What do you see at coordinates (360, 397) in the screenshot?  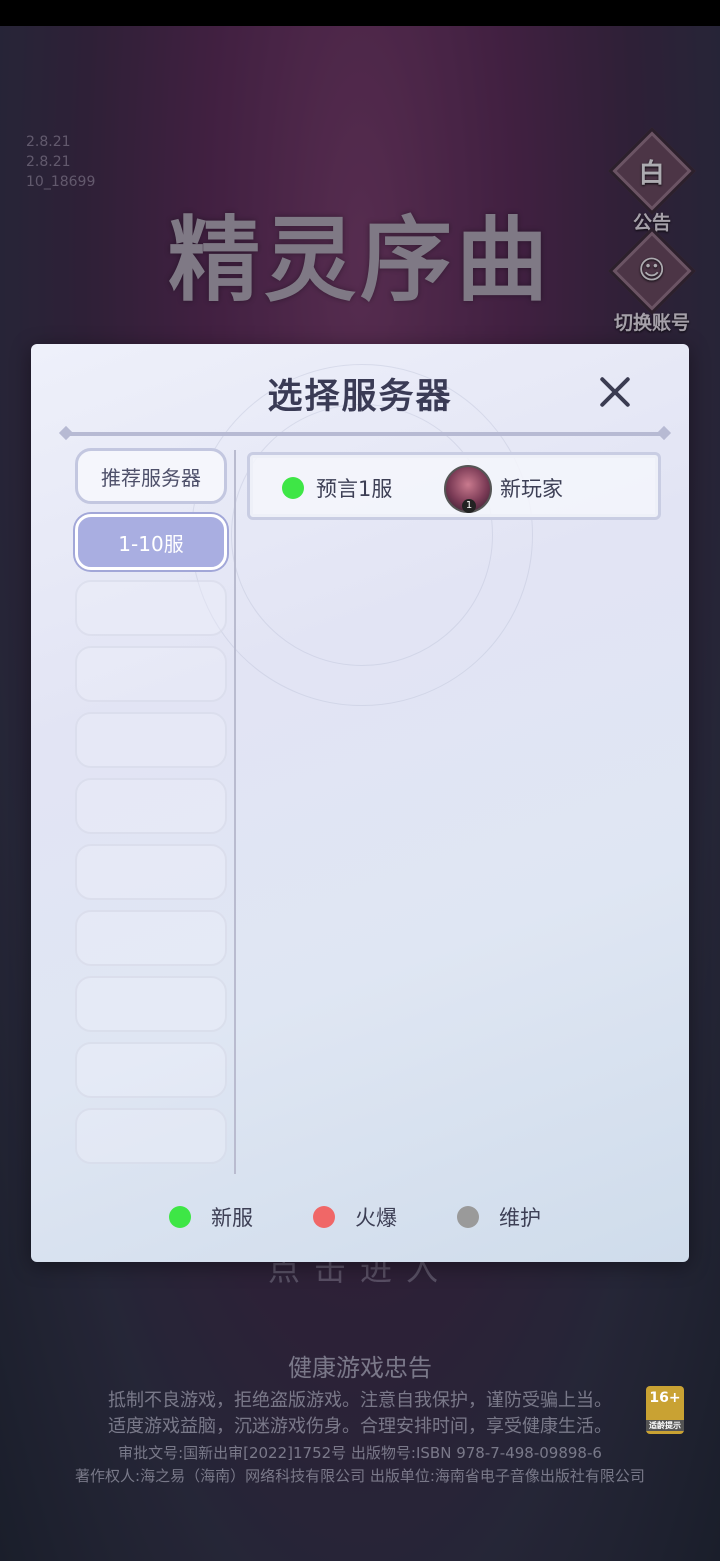 I see `dialog-title: 选择服务器` at bounding box center [360, 397].